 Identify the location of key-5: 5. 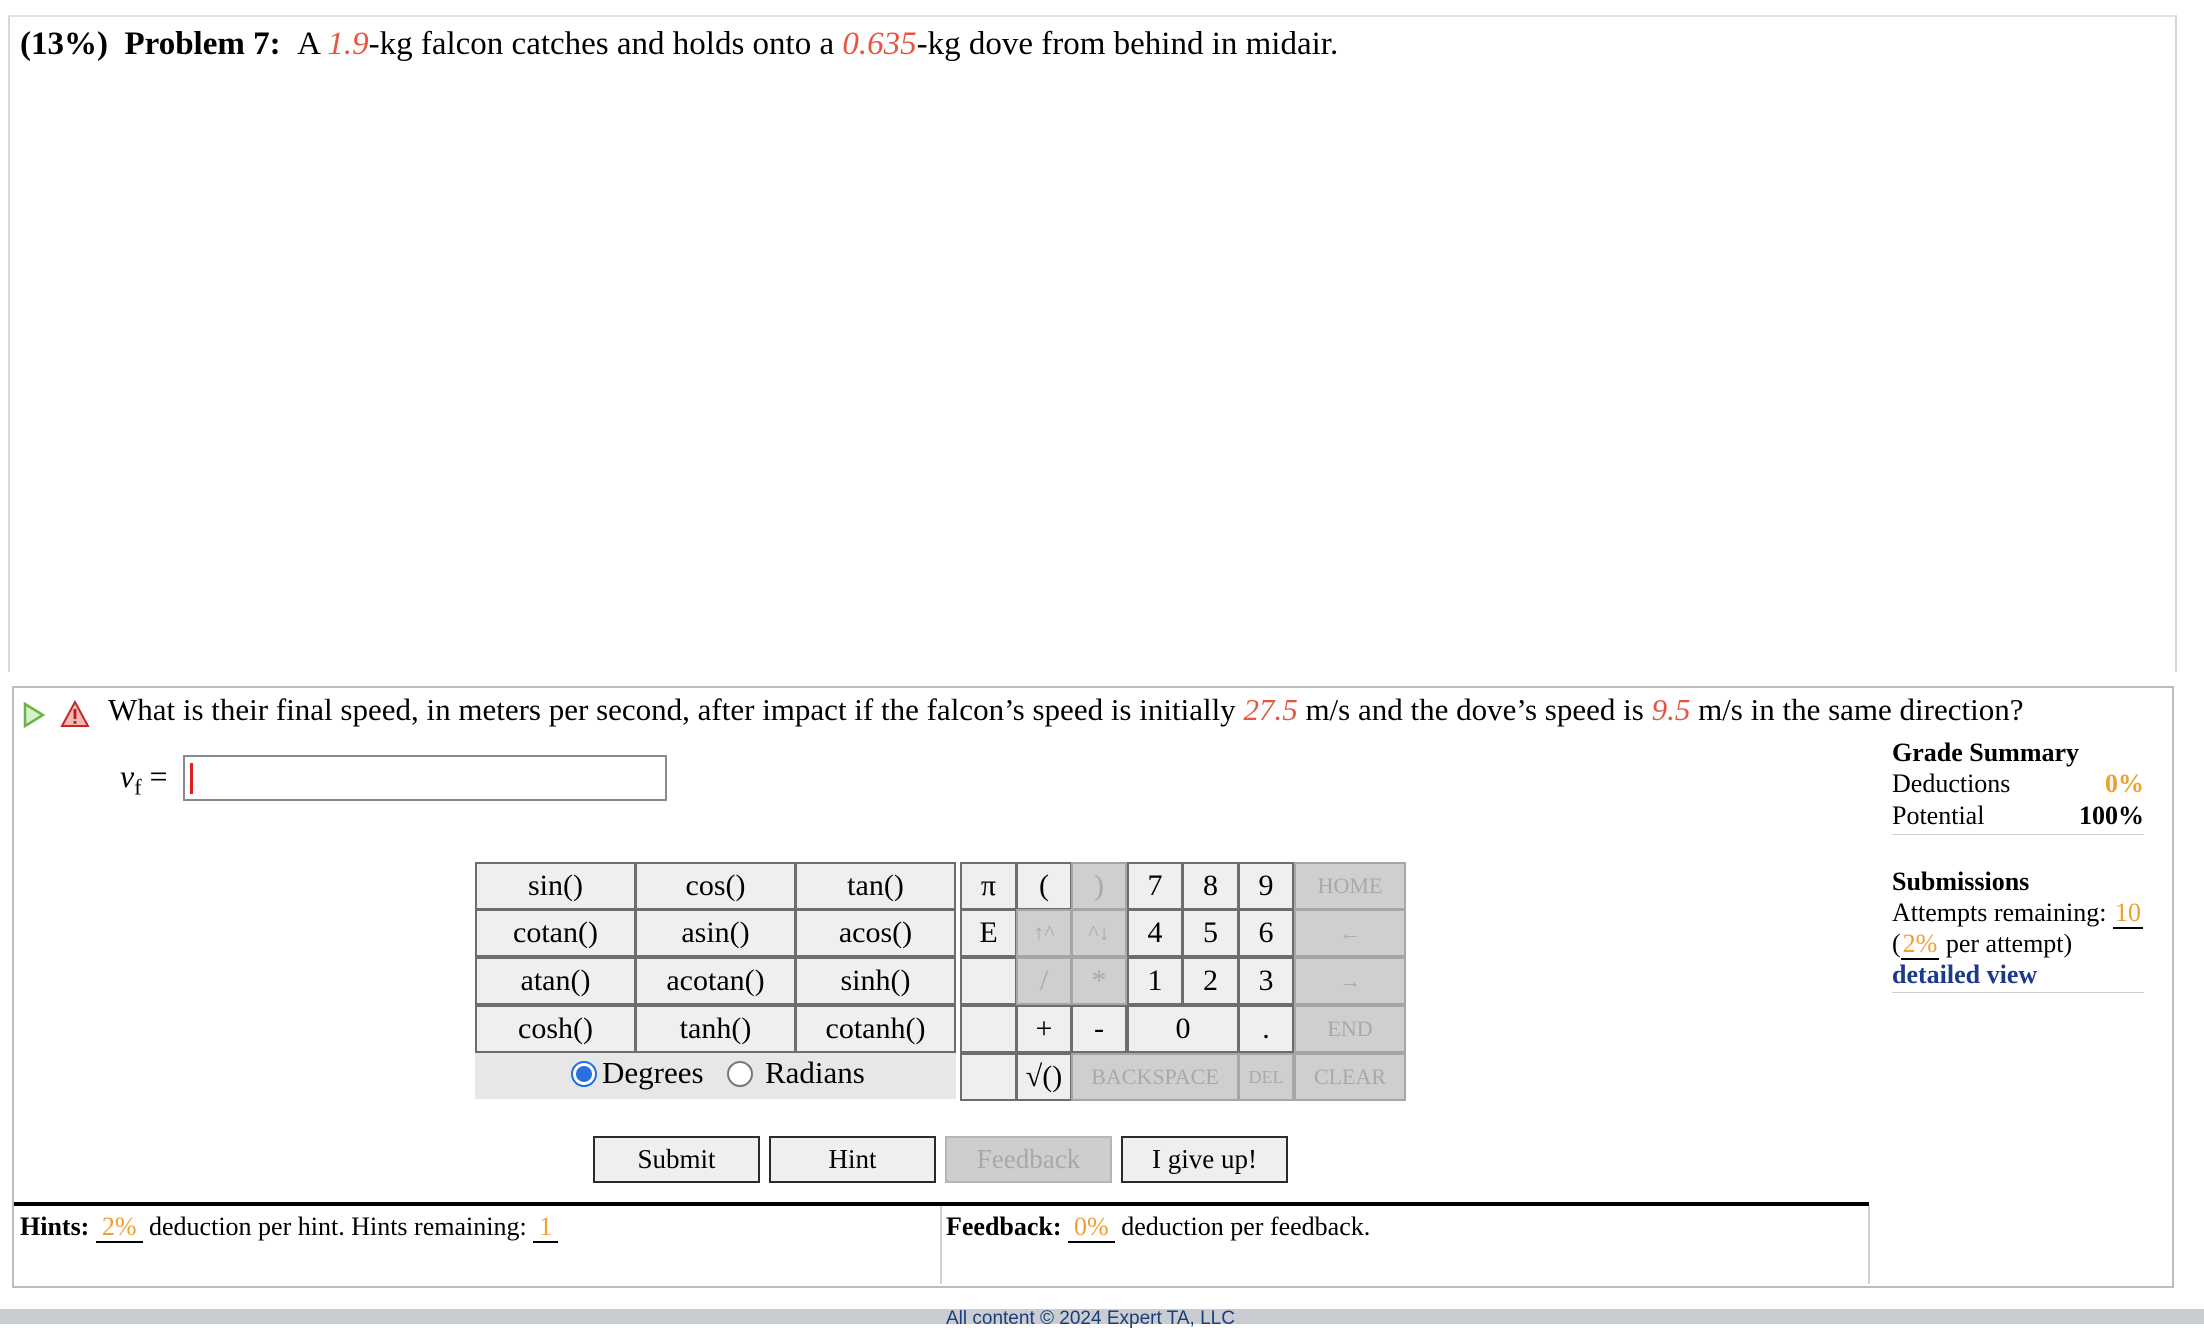
(1210, 933).